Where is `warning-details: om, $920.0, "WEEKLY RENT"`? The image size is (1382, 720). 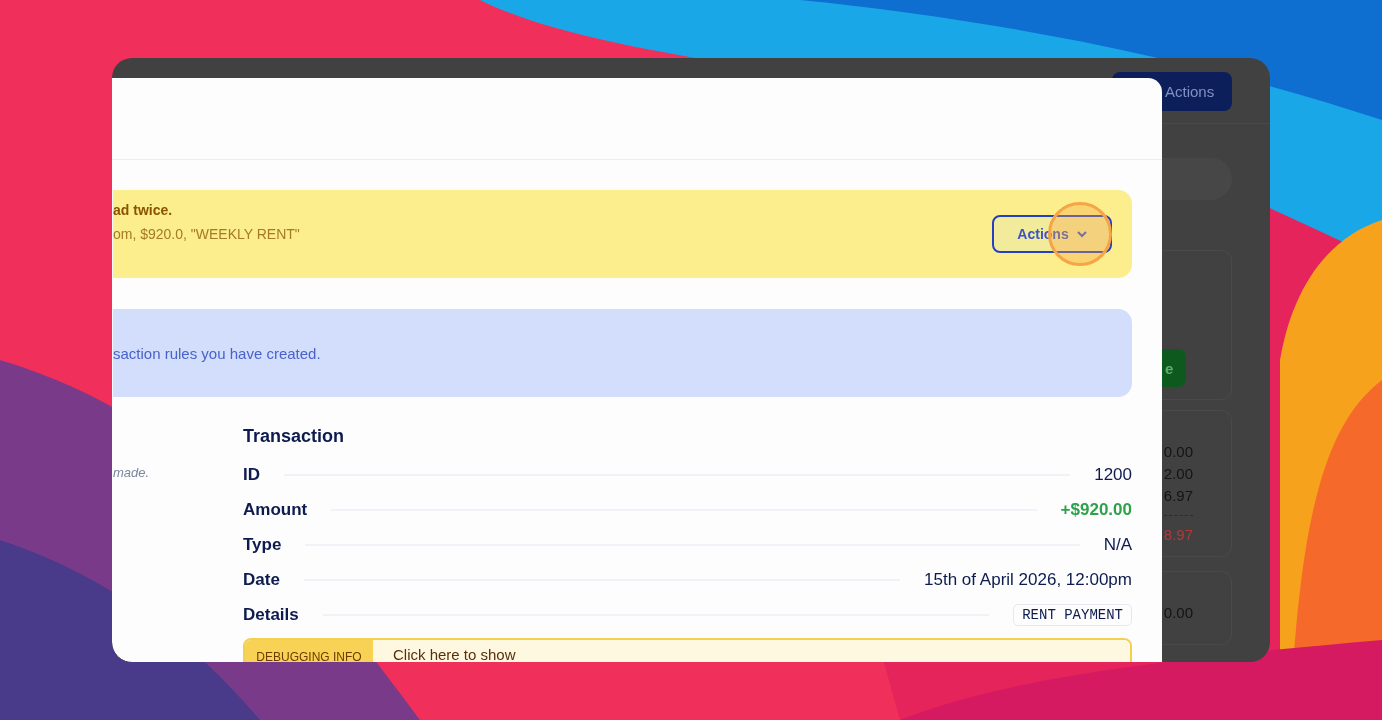 warning-details: om, $920.0, "WEEKLY RENT" is located at coordinates (206, 234).